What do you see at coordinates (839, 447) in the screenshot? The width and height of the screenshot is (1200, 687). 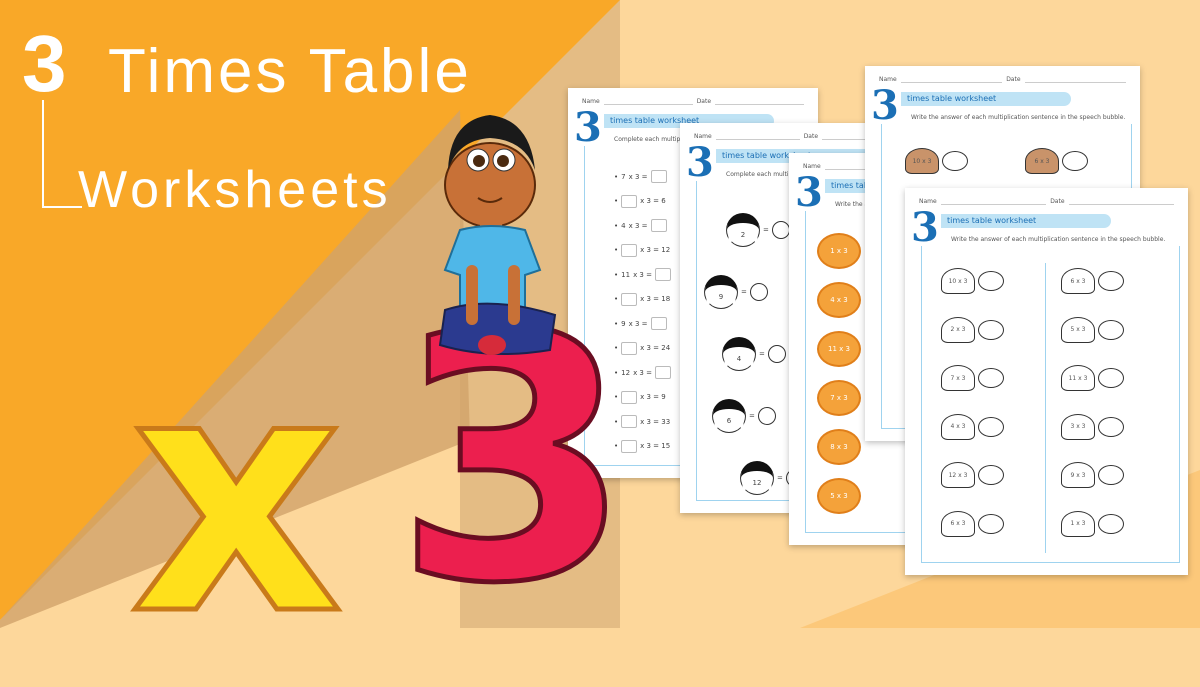 I see `snail-item: 8 x 3` at bounding box center [839, 447].